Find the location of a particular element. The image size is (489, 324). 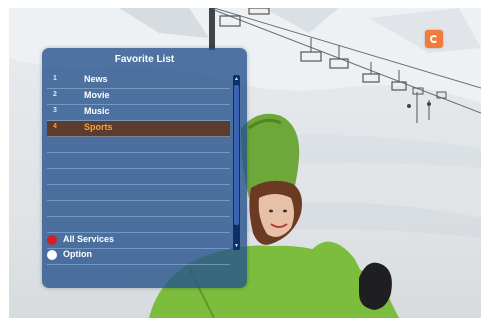

list-scrollbar: ▲ ▼ is located at coordinates (236, 162).